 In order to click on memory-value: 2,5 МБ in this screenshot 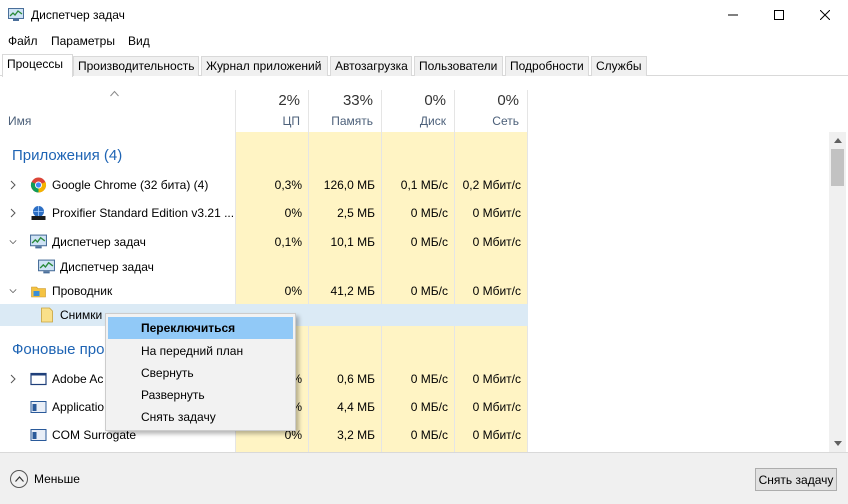, I will do `click(356, 213)`.